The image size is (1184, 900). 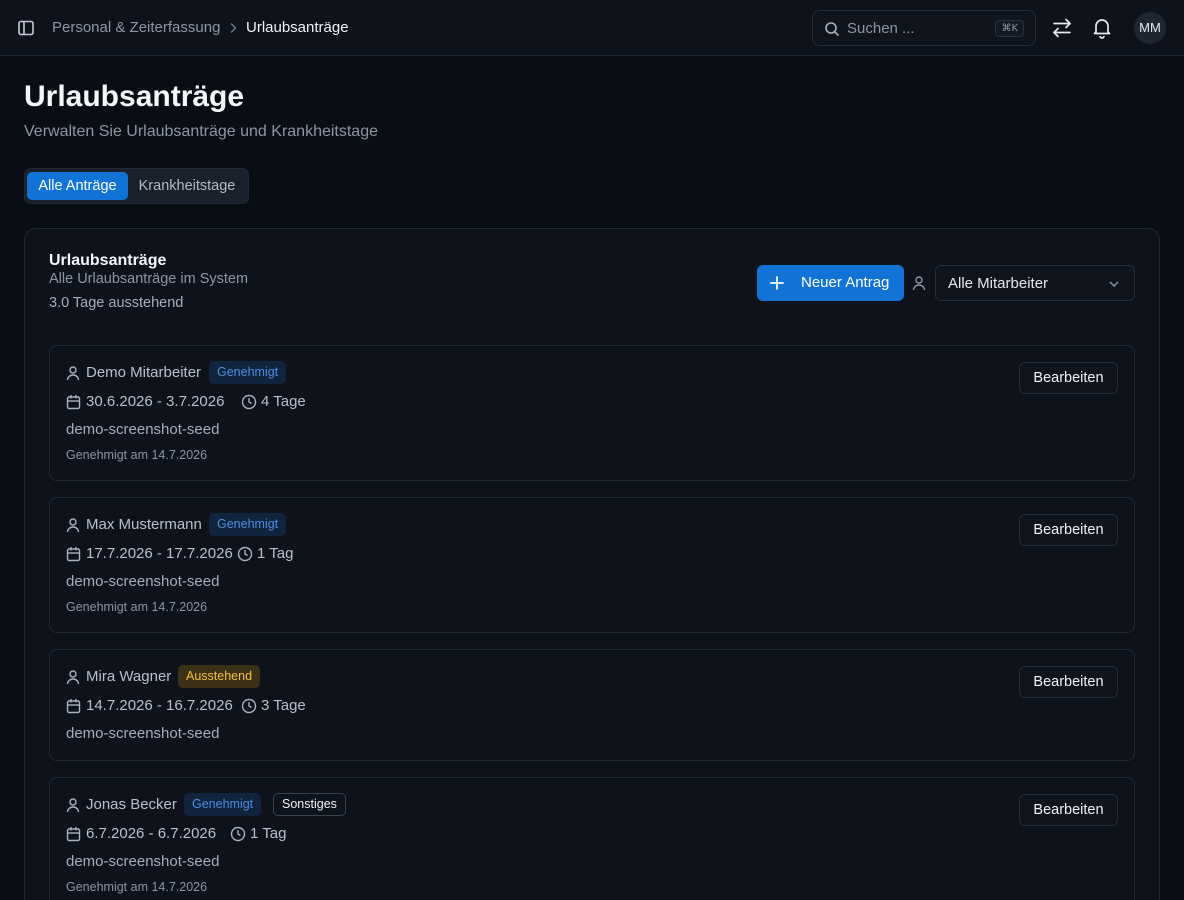 What do you see at coordinates (151, 833) in the screenshot?
I see `date-range: 6.7.2026 - 6.7.2026` at bounding box center [151, 833].